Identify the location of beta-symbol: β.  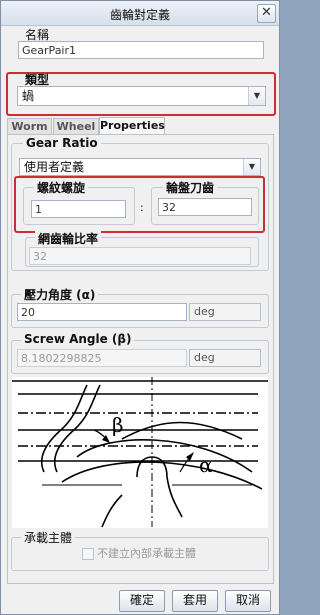
(118, 425).